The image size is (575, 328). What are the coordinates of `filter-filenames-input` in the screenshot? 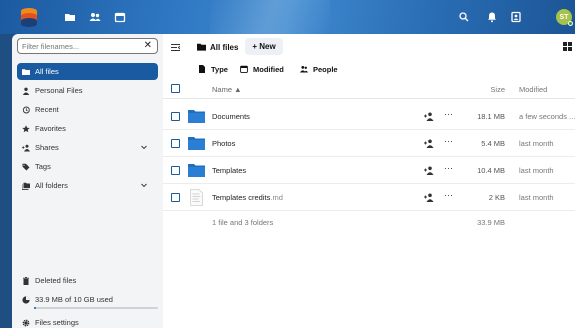 It's located at (81, 46).